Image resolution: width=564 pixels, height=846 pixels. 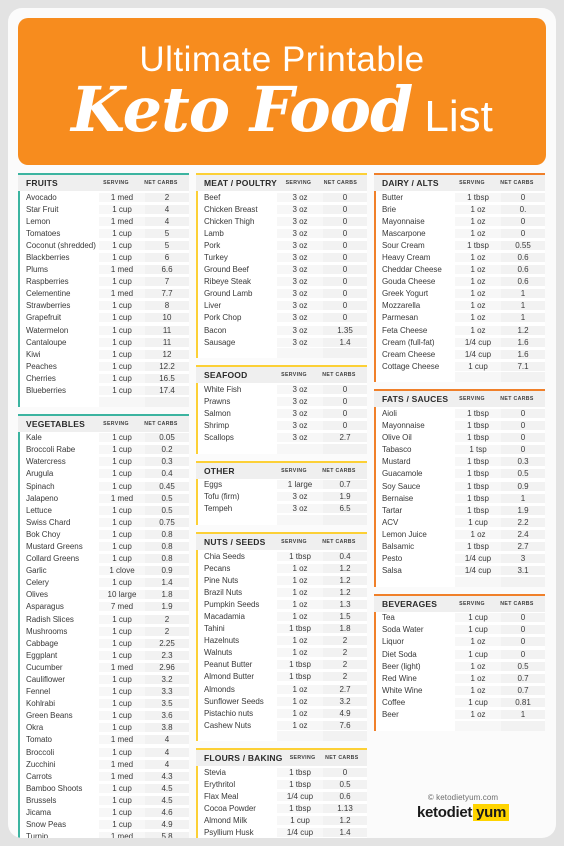 I want to click on food-name: Okra, so click(x=35, y=728).